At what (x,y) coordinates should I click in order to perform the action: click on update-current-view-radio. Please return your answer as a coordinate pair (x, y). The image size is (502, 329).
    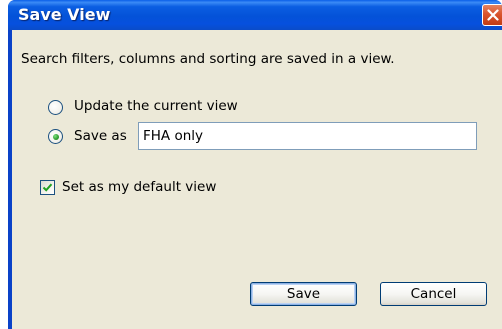
    Looking at the image, I should click on (55, 107).